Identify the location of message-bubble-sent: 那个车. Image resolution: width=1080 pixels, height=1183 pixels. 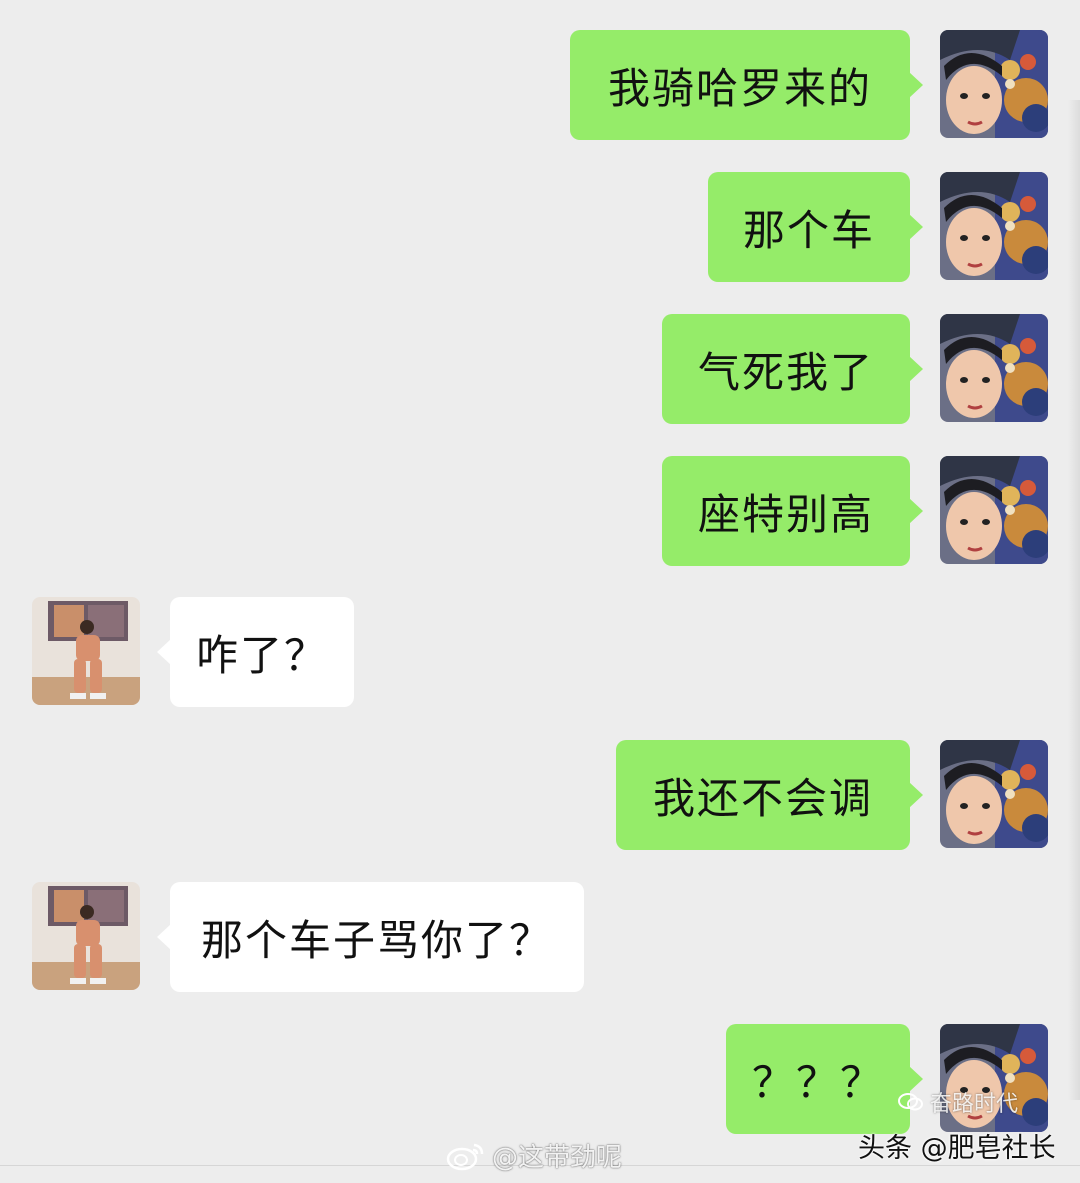
(809, 227).